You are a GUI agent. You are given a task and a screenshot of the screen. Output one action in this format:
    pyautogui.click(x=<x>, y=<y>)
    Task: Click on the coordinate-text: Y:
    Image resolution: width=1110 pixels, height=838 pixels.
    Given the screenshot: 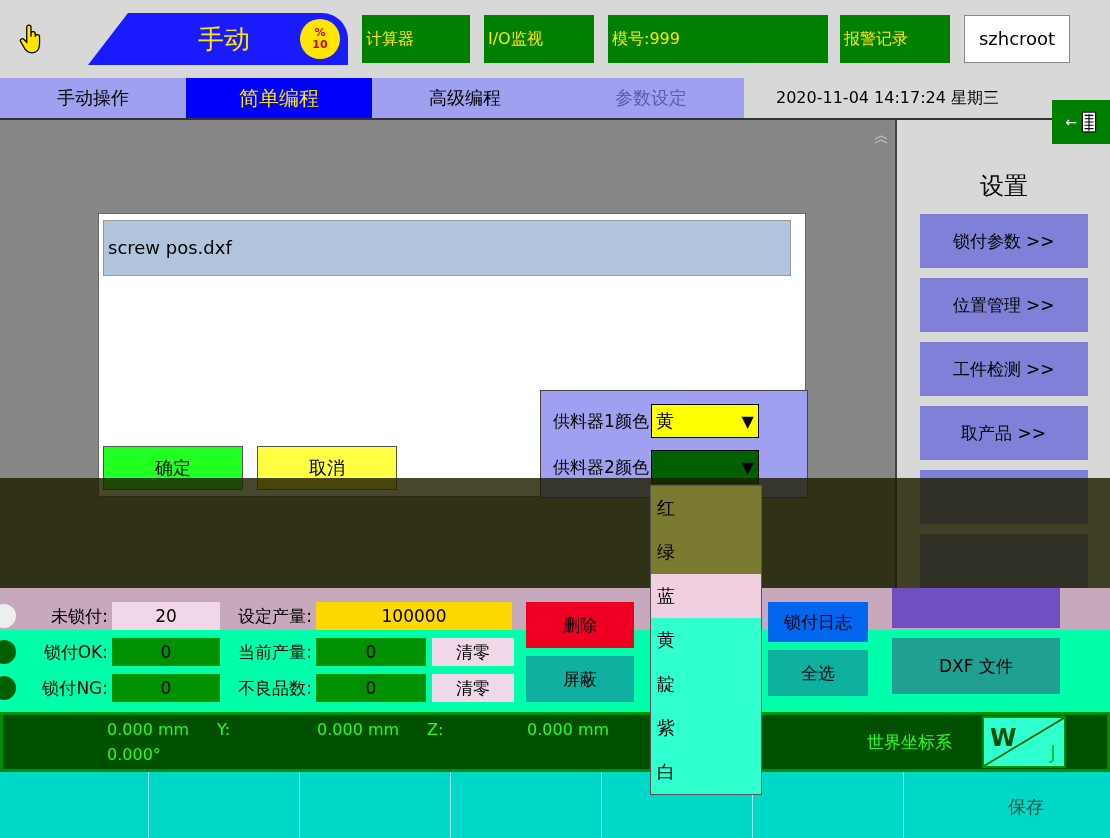 What is the action you would take?
    pyautogui.click(x=224, y=729)
    